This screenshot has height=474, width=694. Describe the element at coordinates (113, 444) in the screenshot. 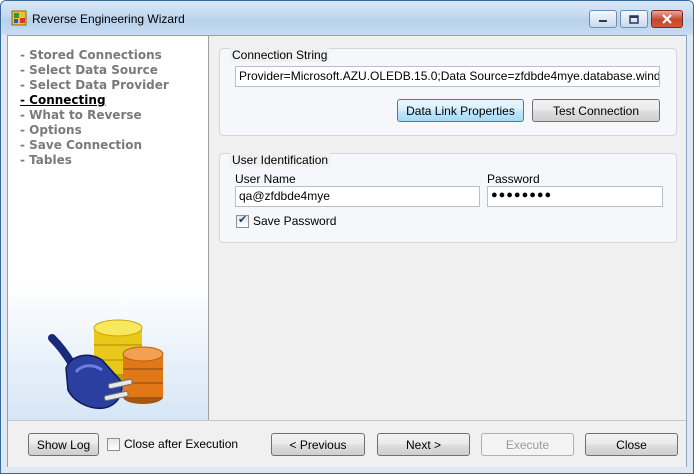

I see `close-after-execution-checkbox` at that location.